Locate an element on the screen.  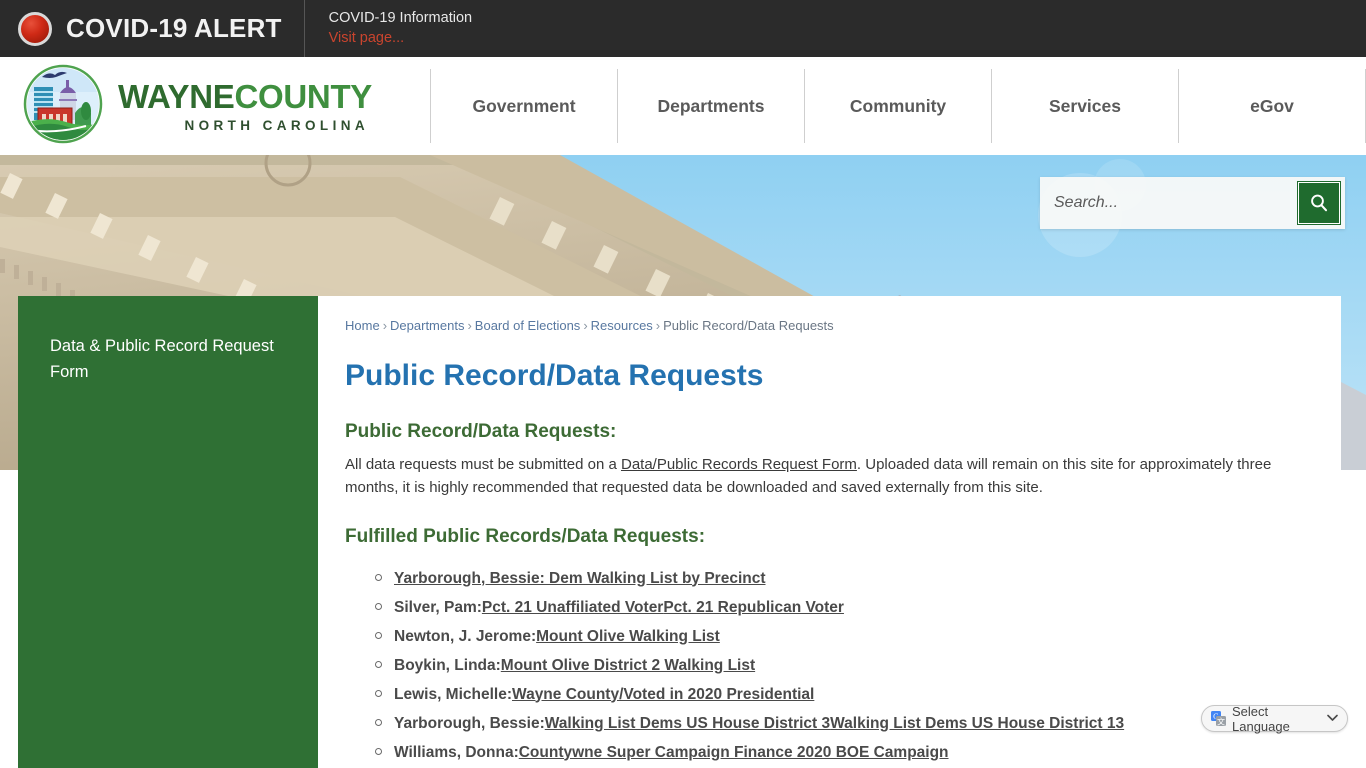
red-alert-dot-icon is located at coordinates (35, 28).